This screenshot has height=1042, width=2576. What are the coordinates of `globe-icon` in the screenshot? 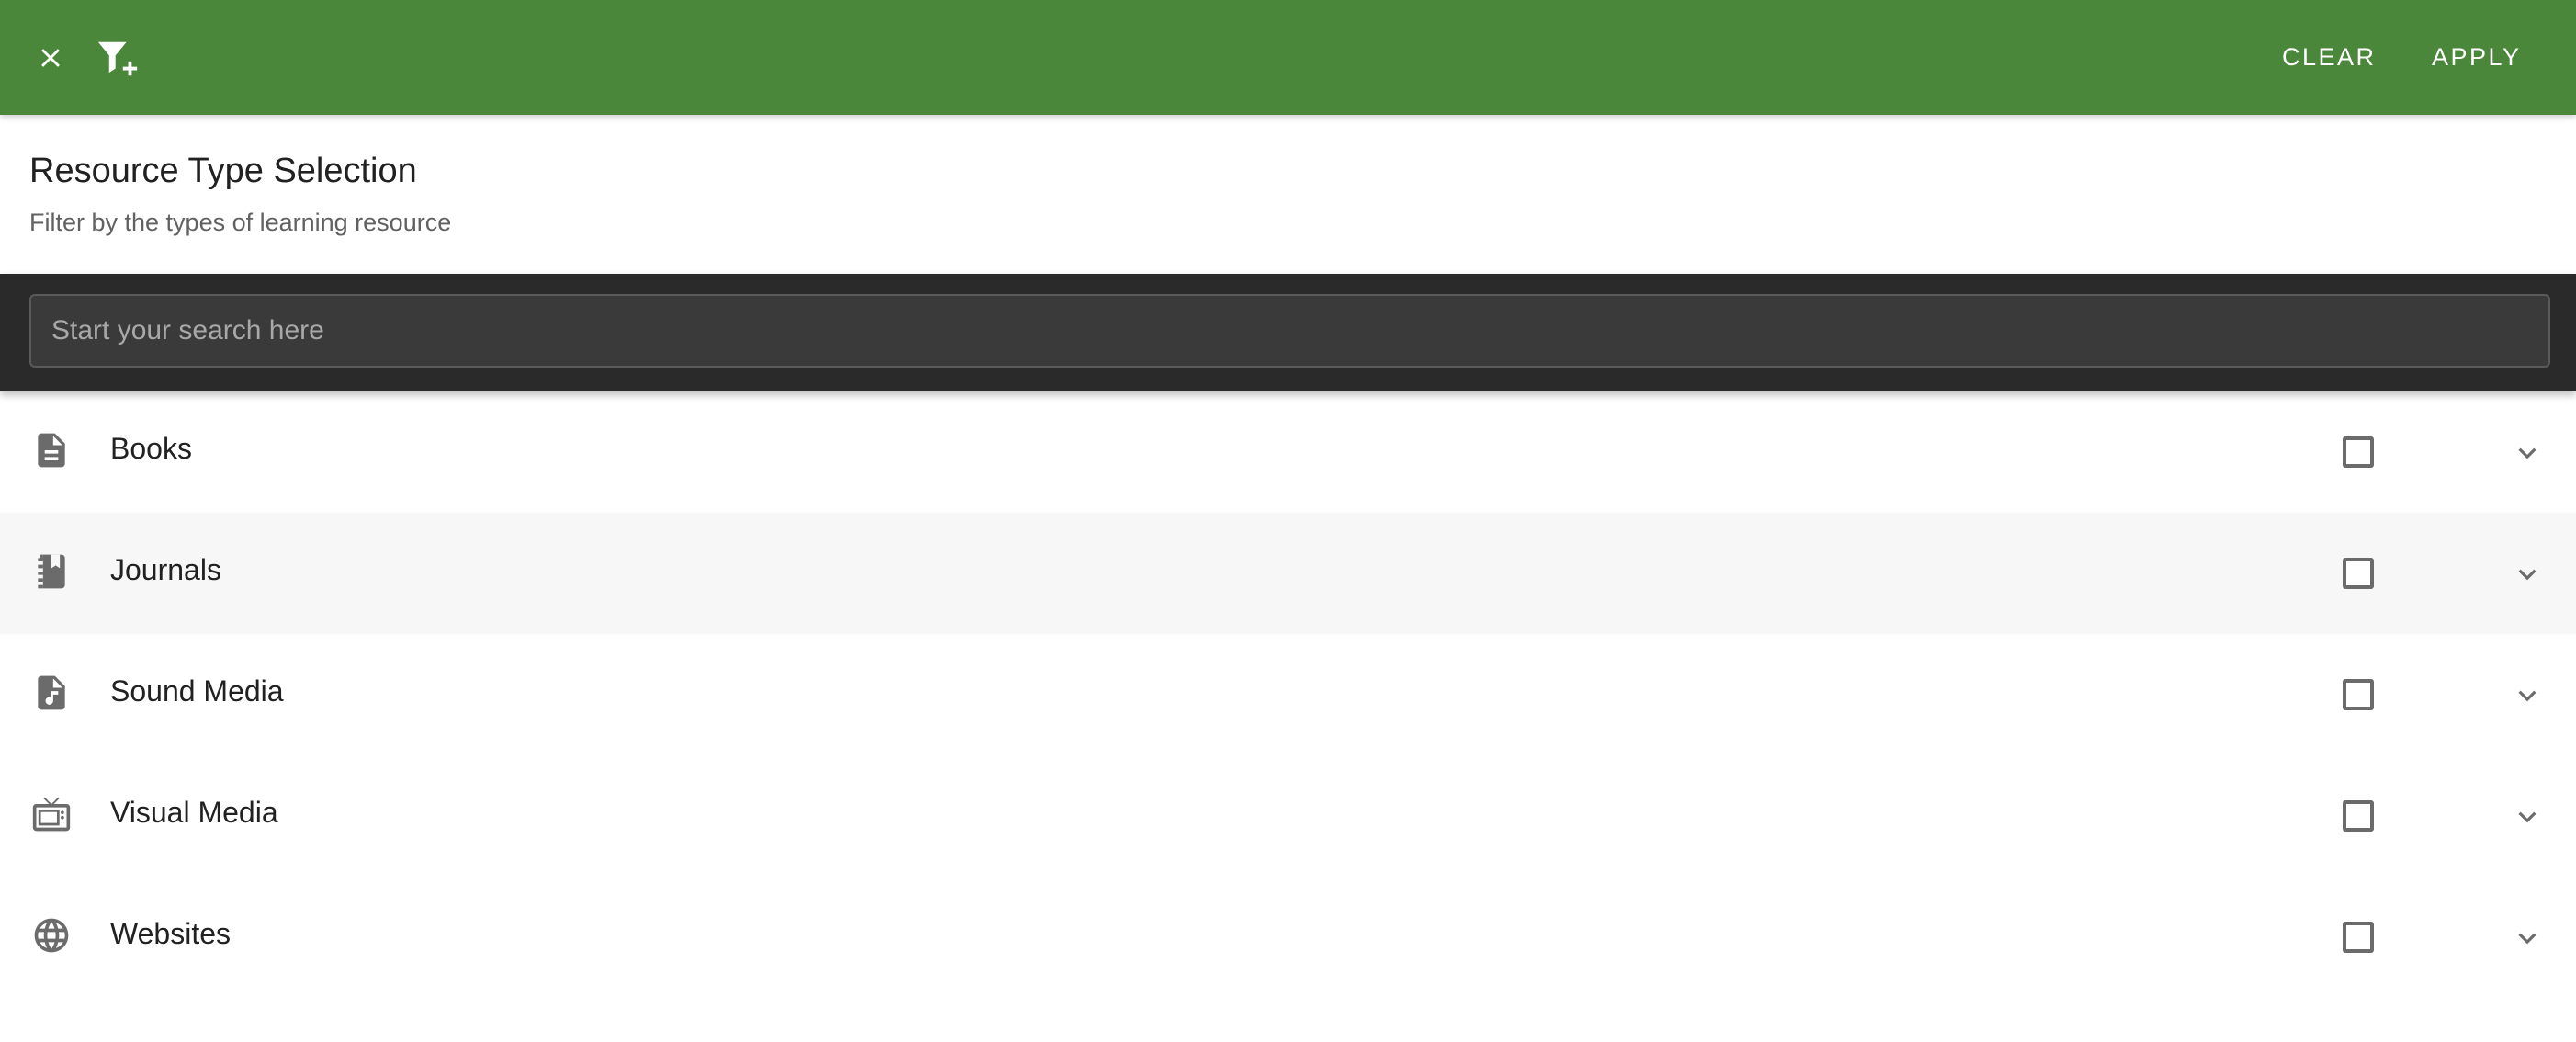 It's located at (51, 935).